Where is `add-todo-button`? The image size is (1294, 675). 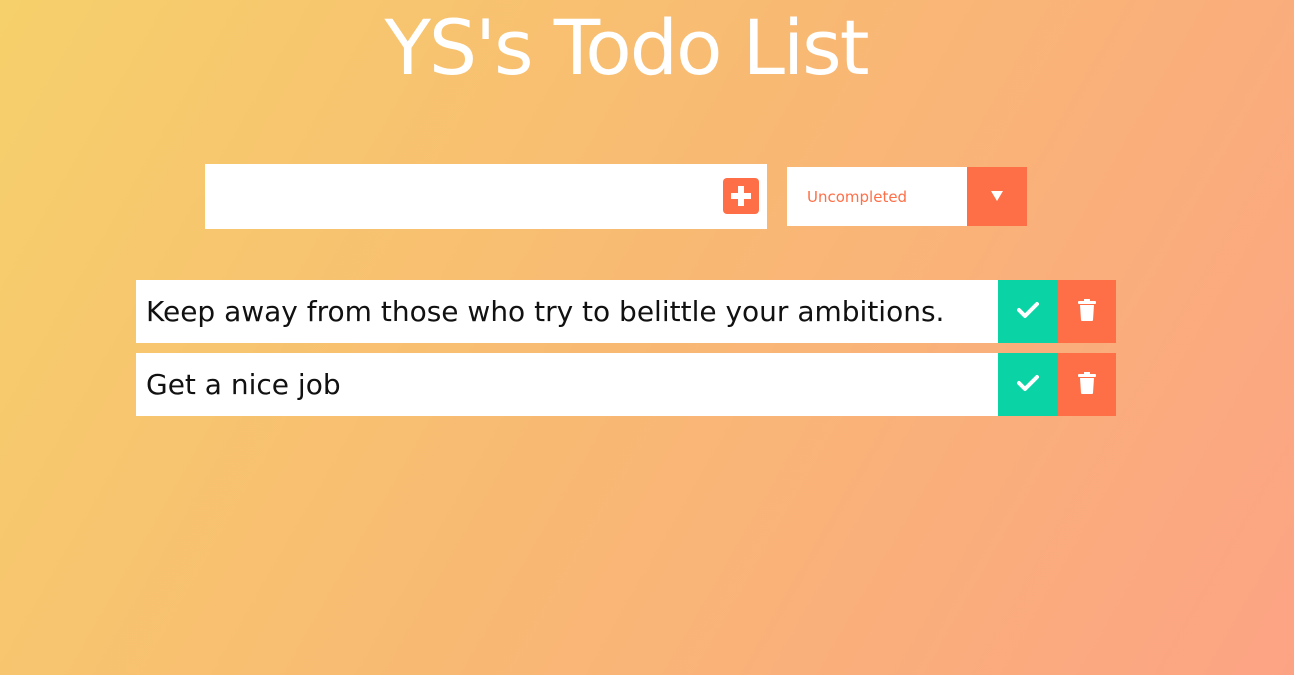 add-todo-button is located at coordinates (741, 196).